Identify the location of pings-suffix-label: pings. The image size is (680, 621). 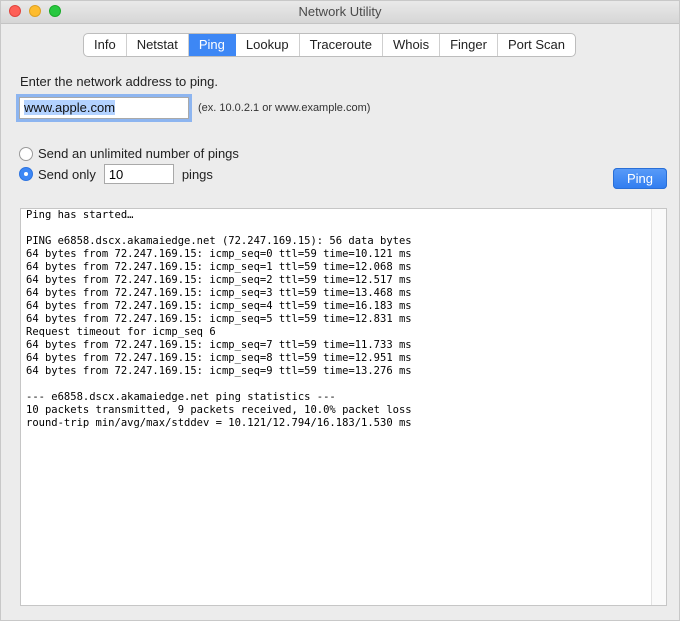
(197, 174).